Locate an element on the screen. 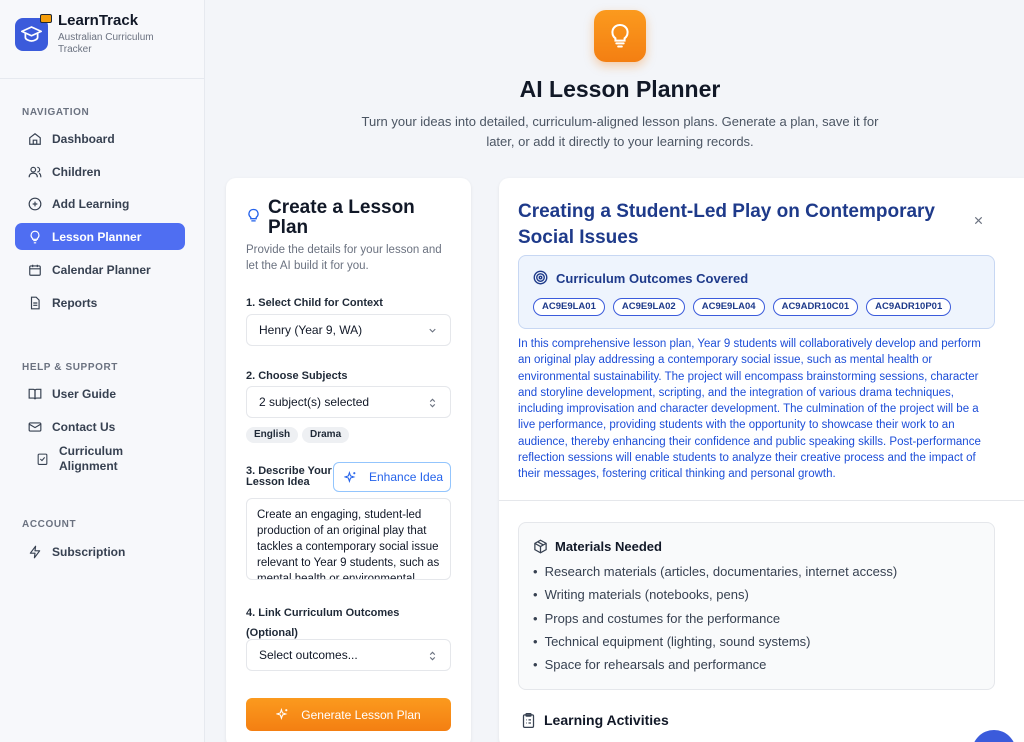 This screenshot has width=1024, height=742. sidebar-item-label: Lesson Planner is located at coordinates (97, 236).